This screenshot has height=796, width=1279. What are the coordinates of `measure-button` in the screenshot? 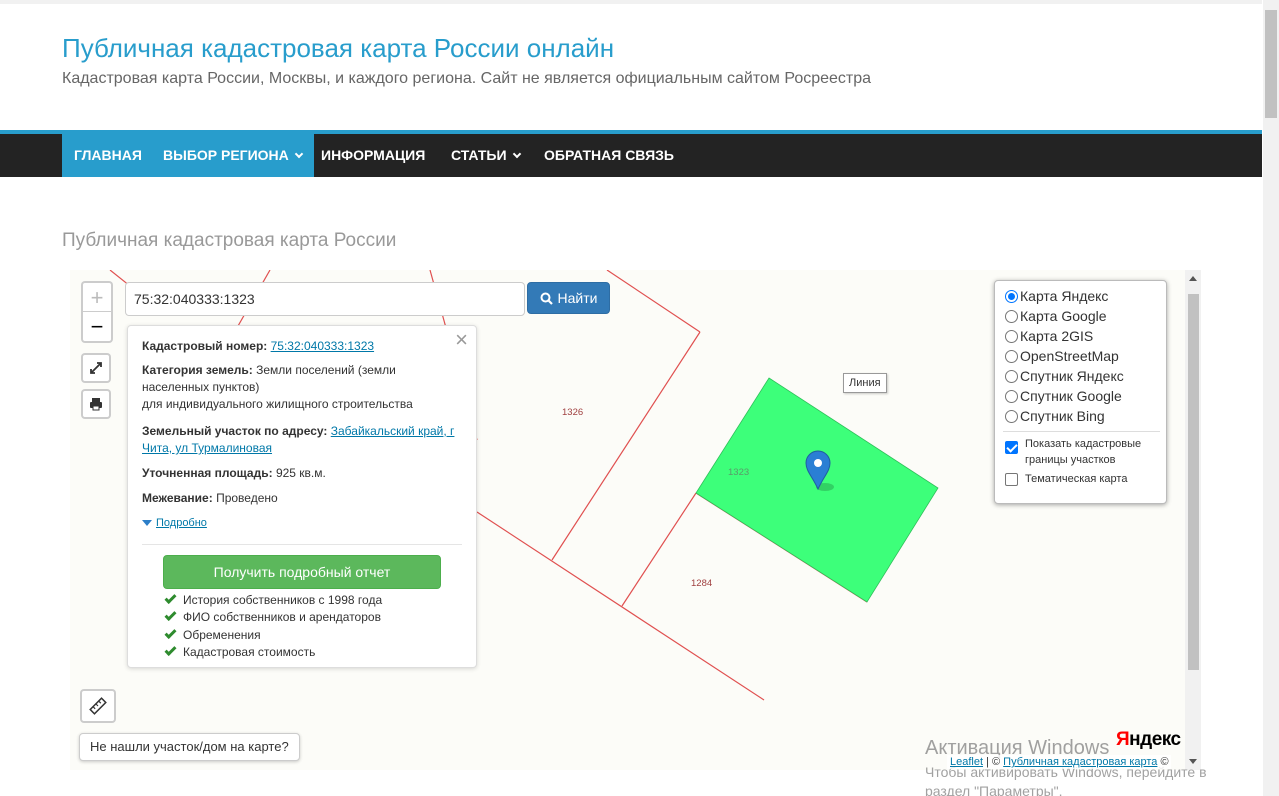 It's located at (98, 706).